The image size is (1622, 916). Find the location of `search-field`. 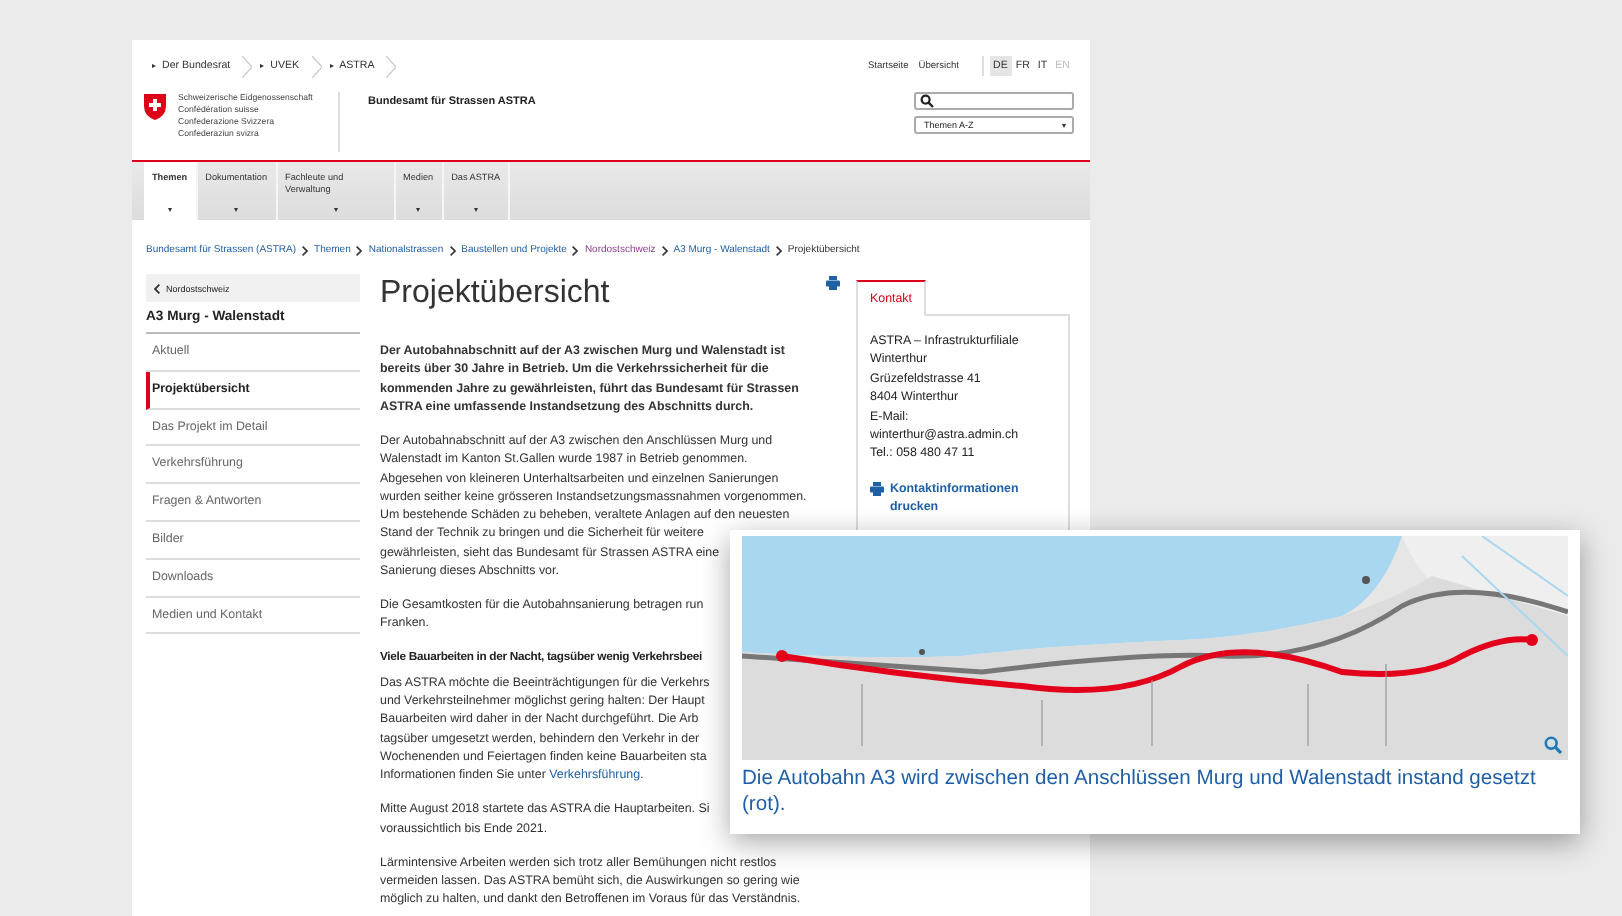

search-field is located at coordinates (994, 101).